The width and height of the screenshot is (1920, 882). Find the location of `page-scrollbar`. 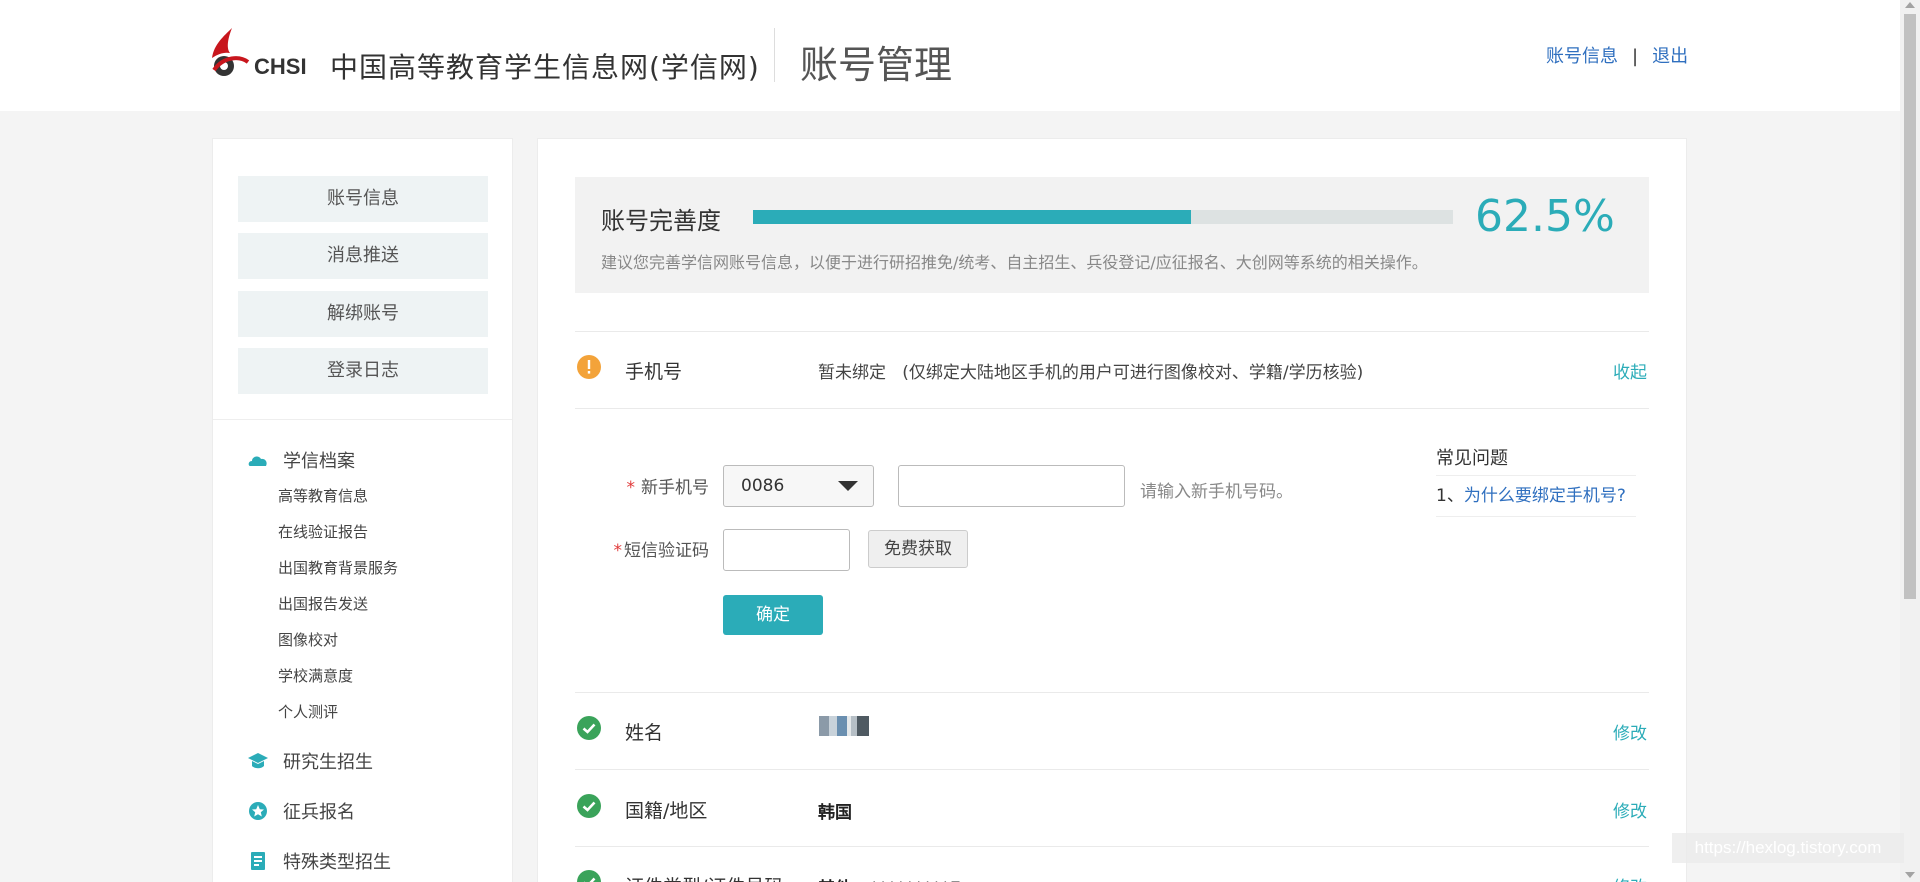

page-scrollbar is located at coordinates (1910, 441).